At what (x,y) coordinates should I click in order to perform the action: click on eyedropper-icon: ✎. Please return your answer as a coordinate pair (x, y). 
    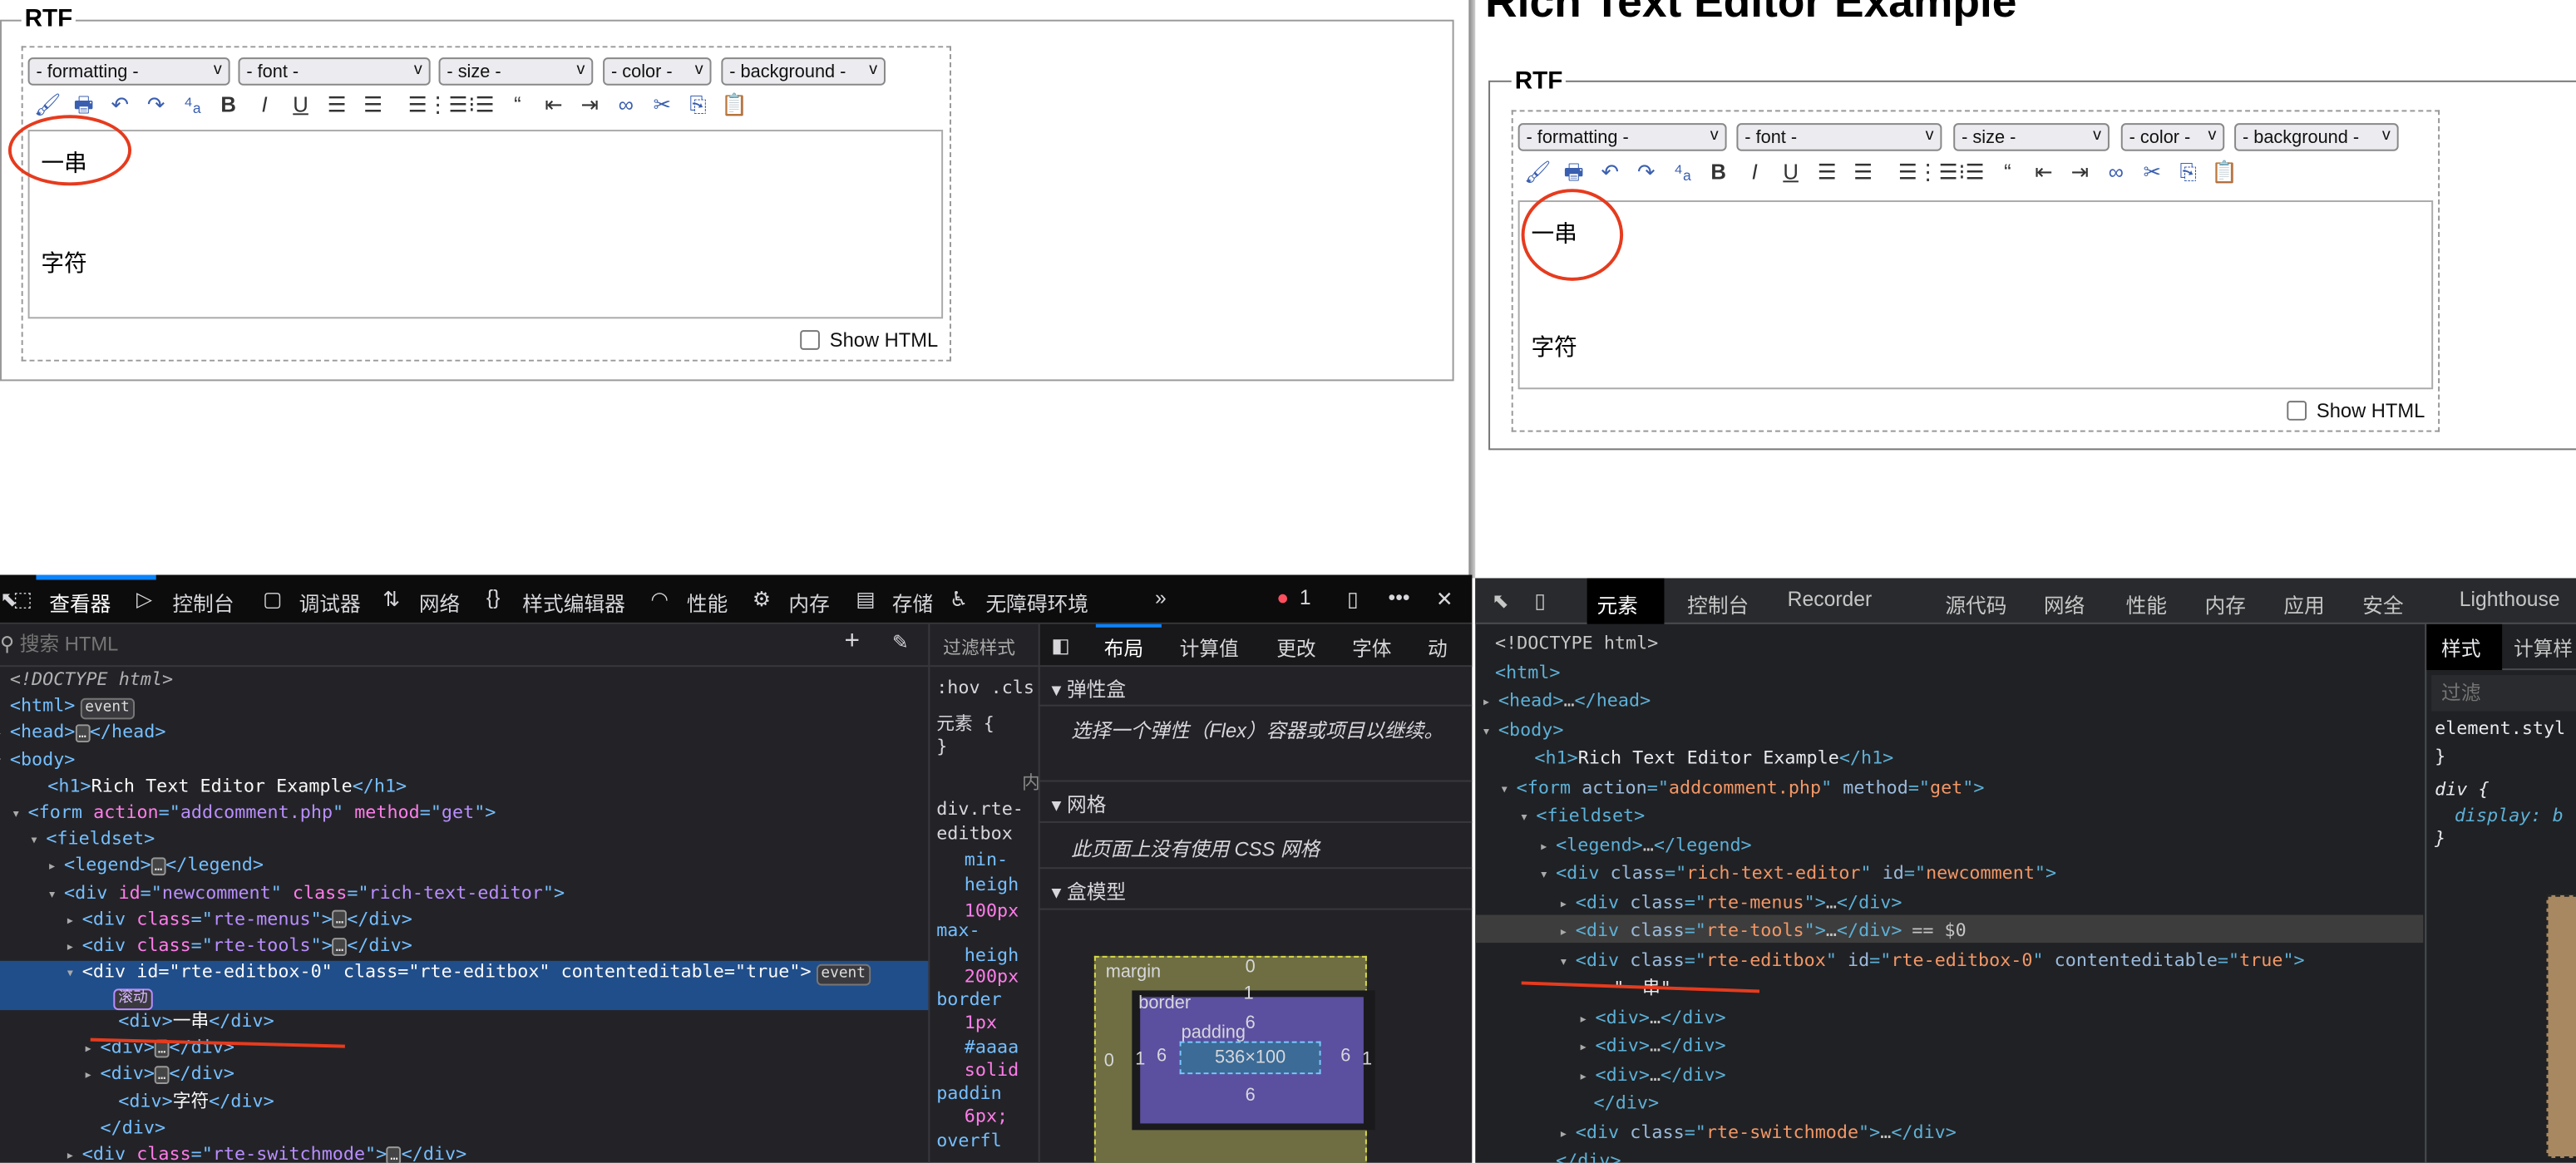
    Looking at the image, I should click on (901, 642).